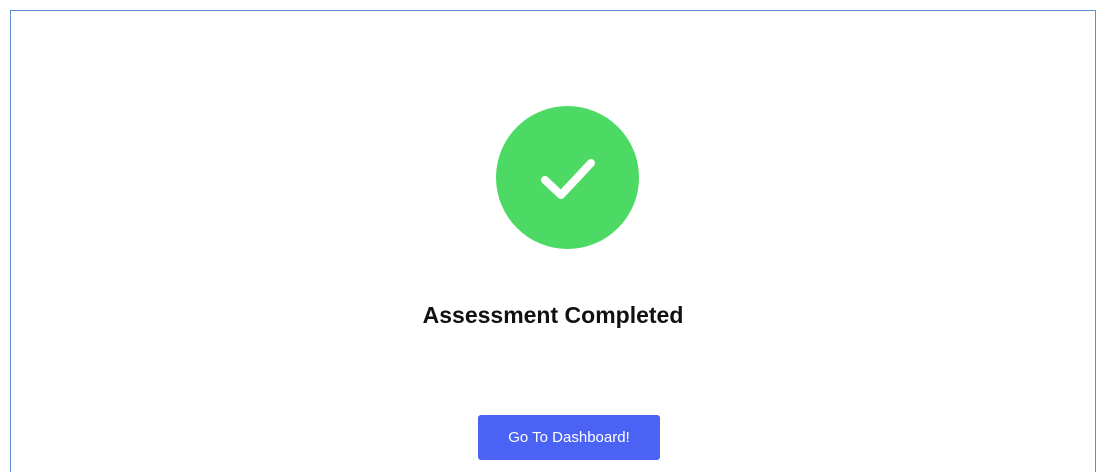 The image size is (1098, 472). What do you see at coordinates (553, 315) in the screenshot?
I see `page-title: Assessment Completed` at bounding box center [553, 315].